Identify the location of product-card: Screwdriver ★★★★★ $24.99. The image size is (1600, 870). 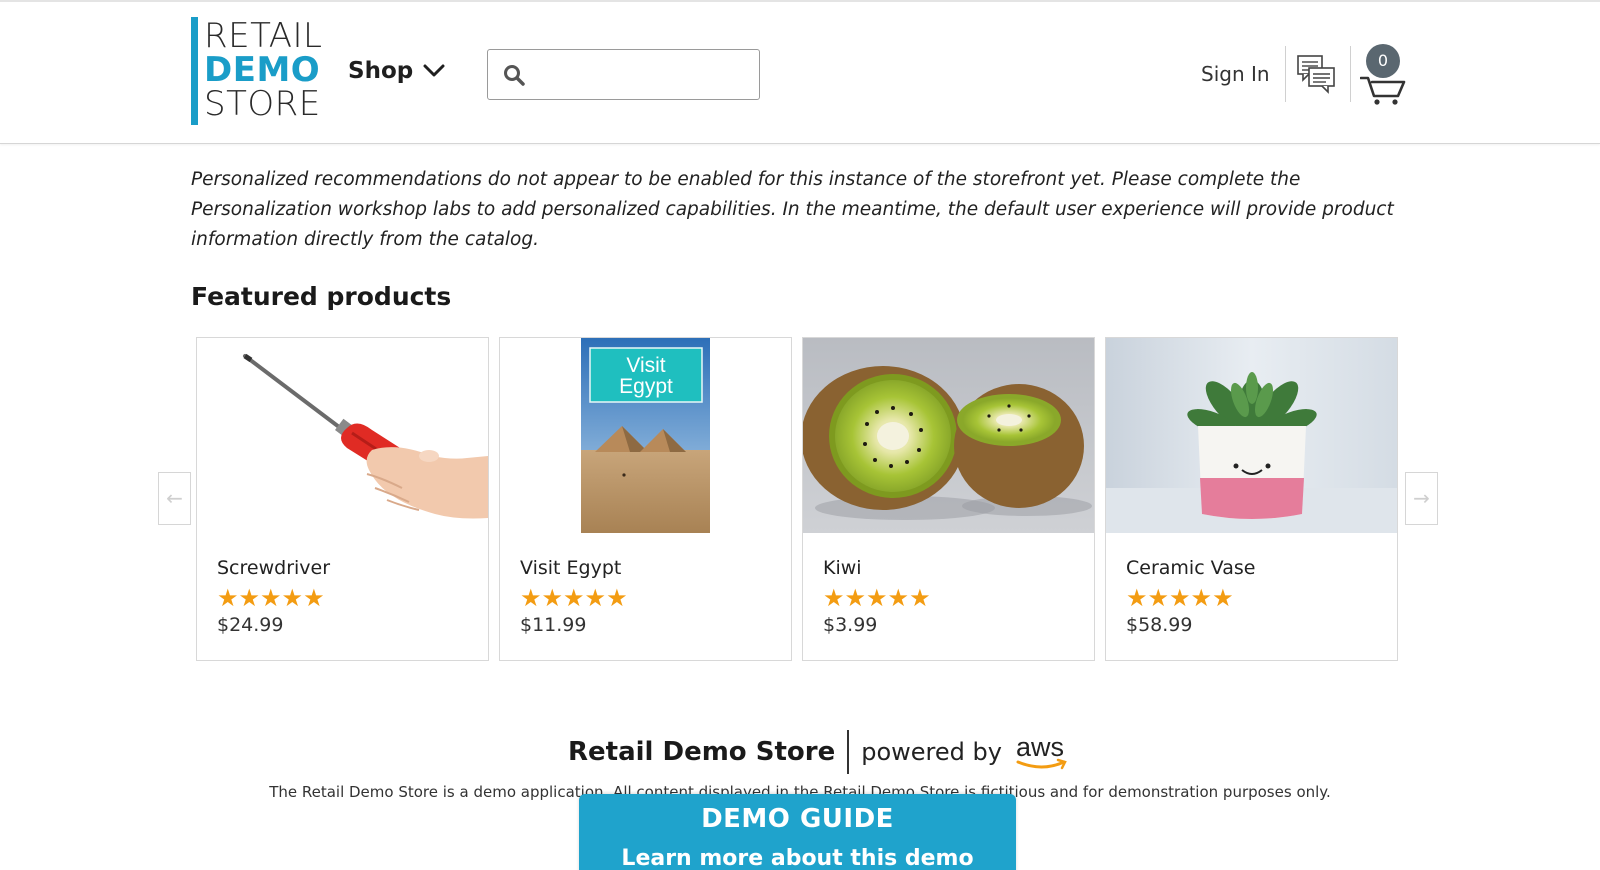
(342, 499).